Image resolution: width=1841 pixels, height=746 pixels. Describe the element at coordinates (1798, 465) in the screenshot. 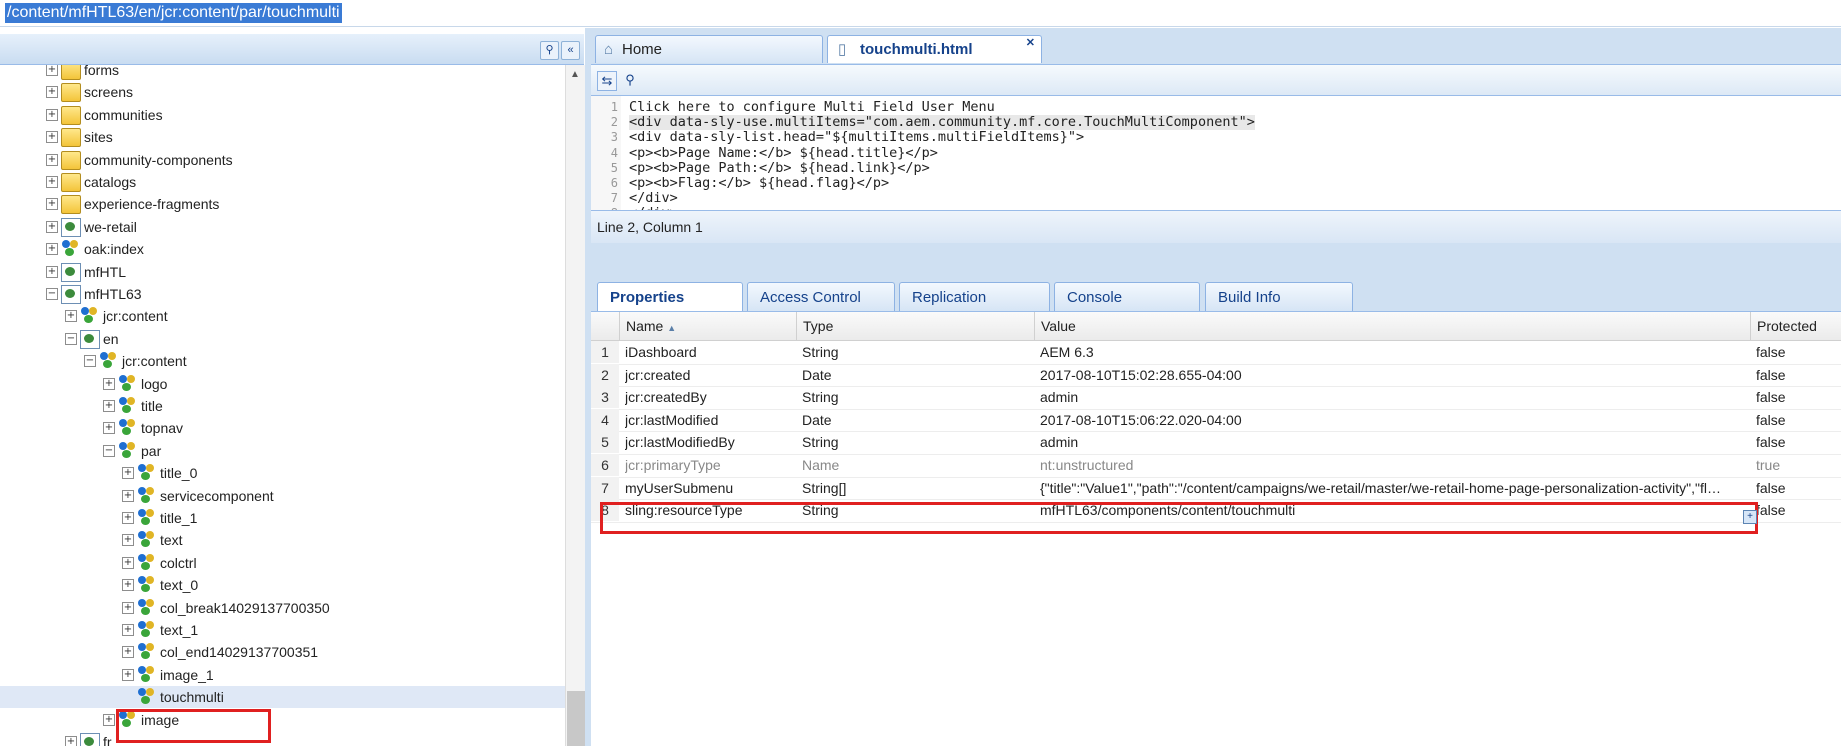

I see `property-protected: true` at that location.